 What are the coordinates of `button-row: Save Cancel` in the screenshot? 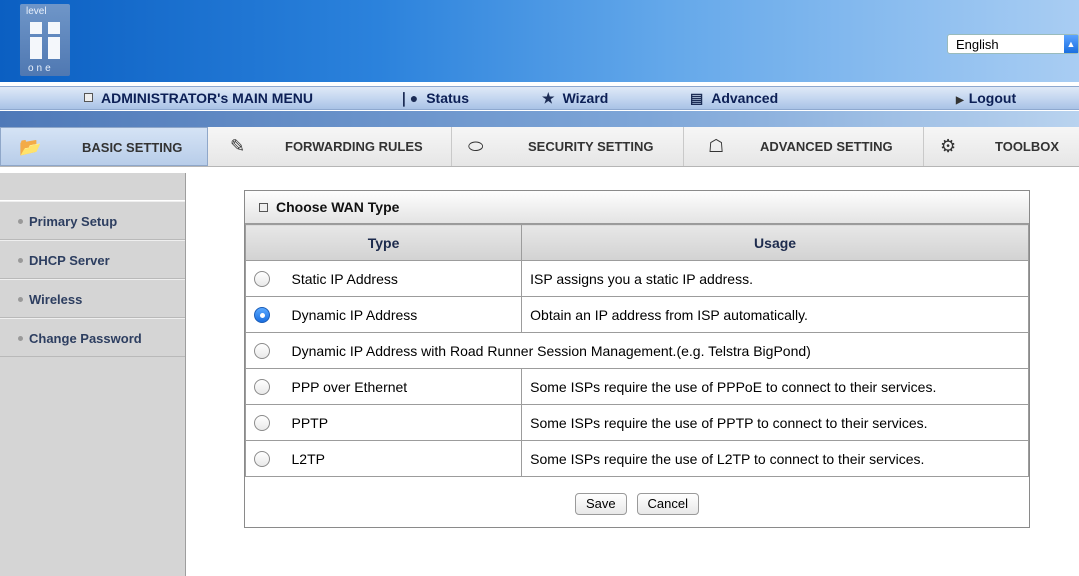 It's located at (637, 504).